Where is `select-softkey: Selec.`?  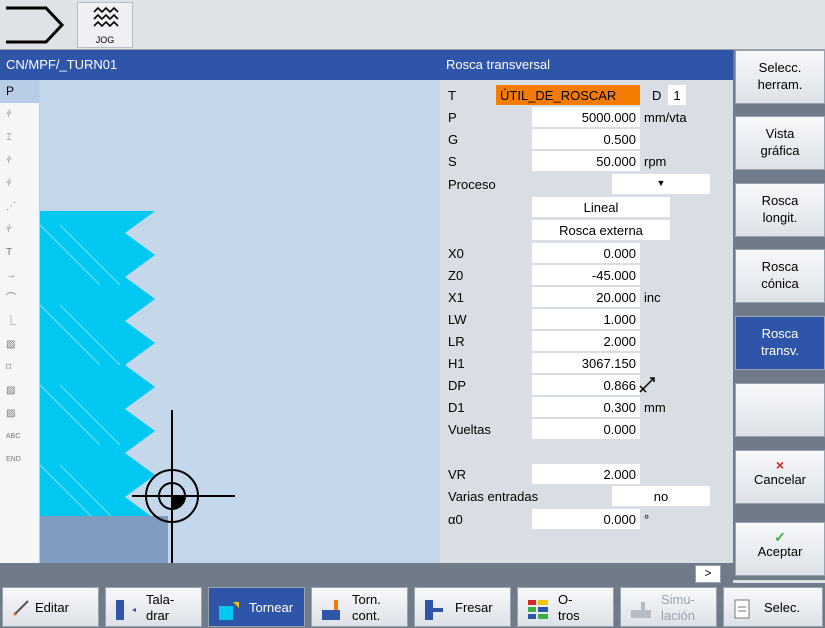 select-softkey: Selec. is located at coordinates (773, 607).